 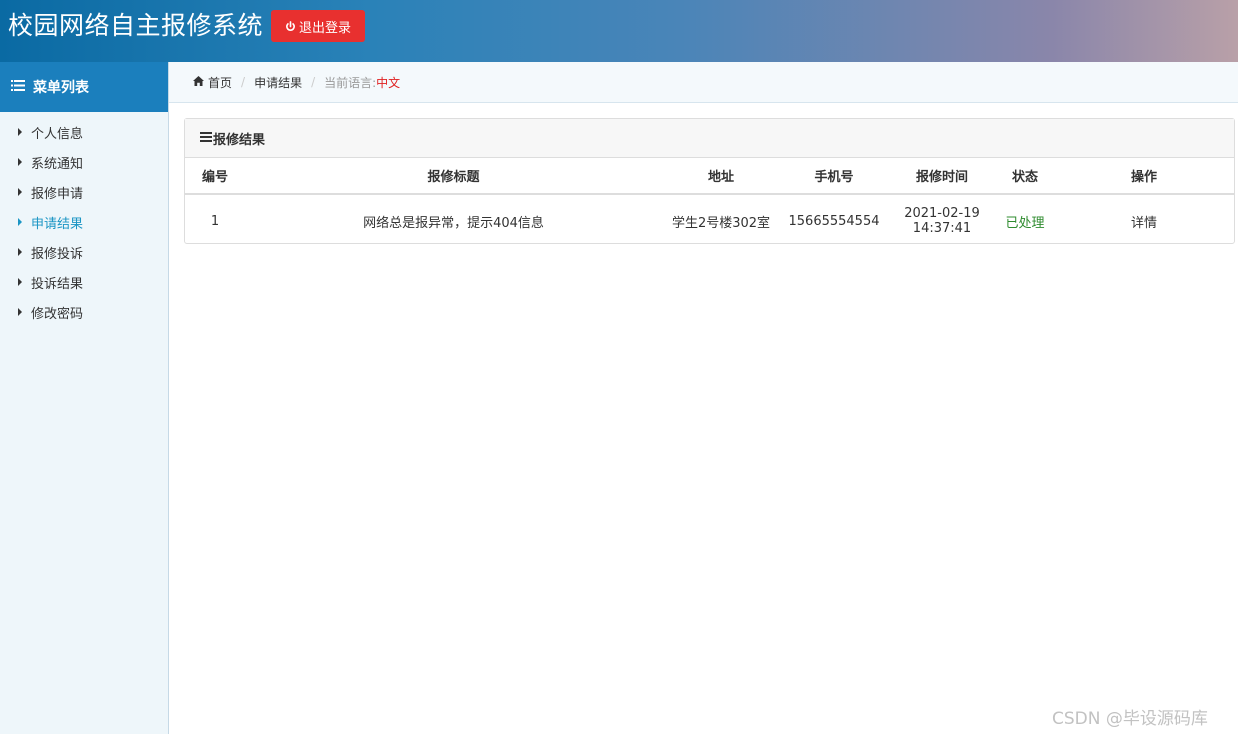 What do you see at coordinates (57, 314) in the screenshot?
I see `sidebar-item-label: 修改密码` at bounding box center [57, 314].